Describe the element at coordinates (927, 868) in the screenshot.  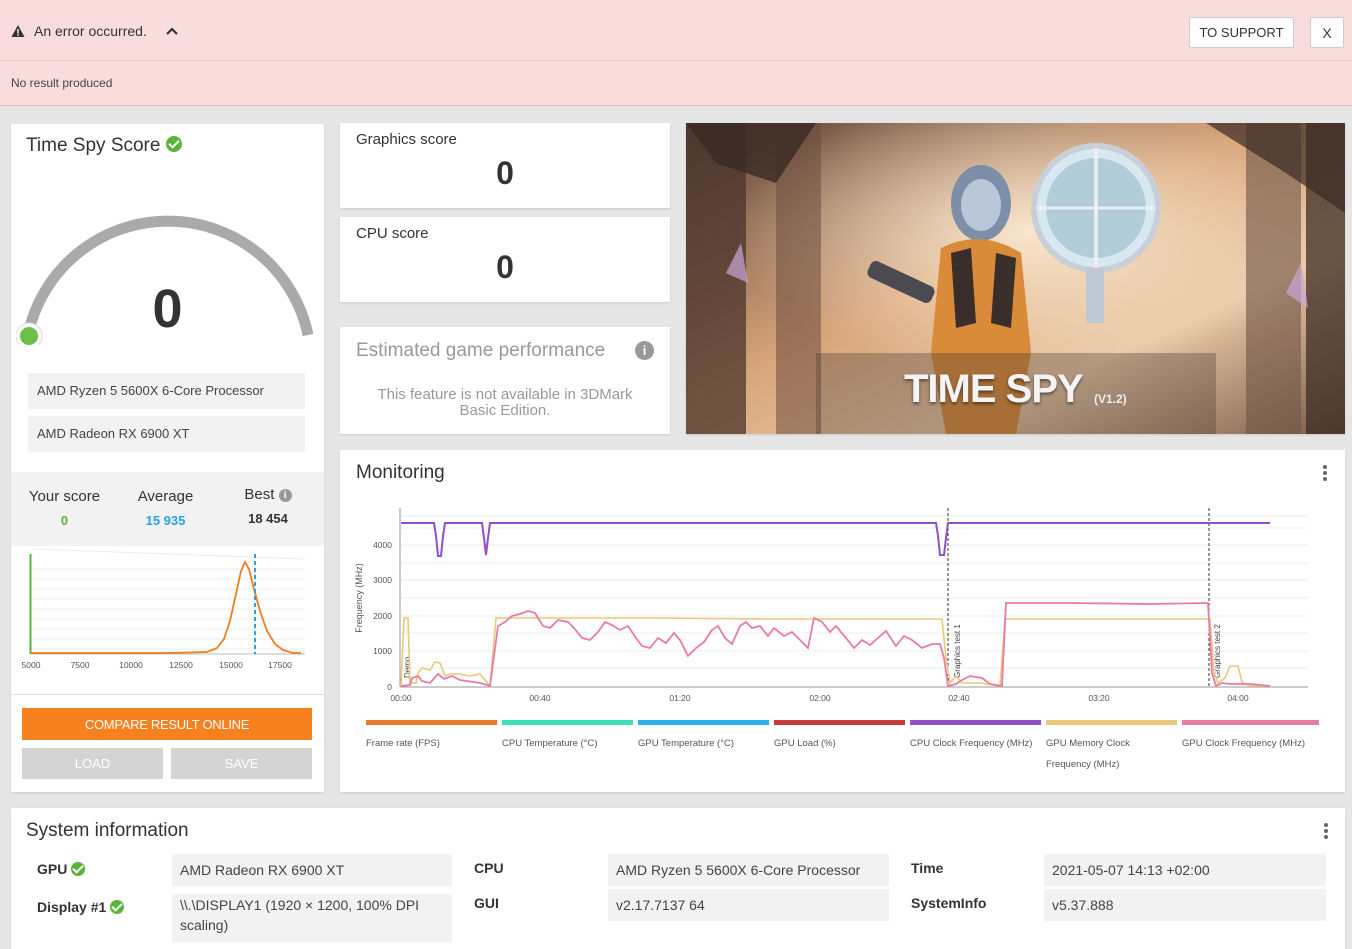
I see `time-label: Time` at that location.